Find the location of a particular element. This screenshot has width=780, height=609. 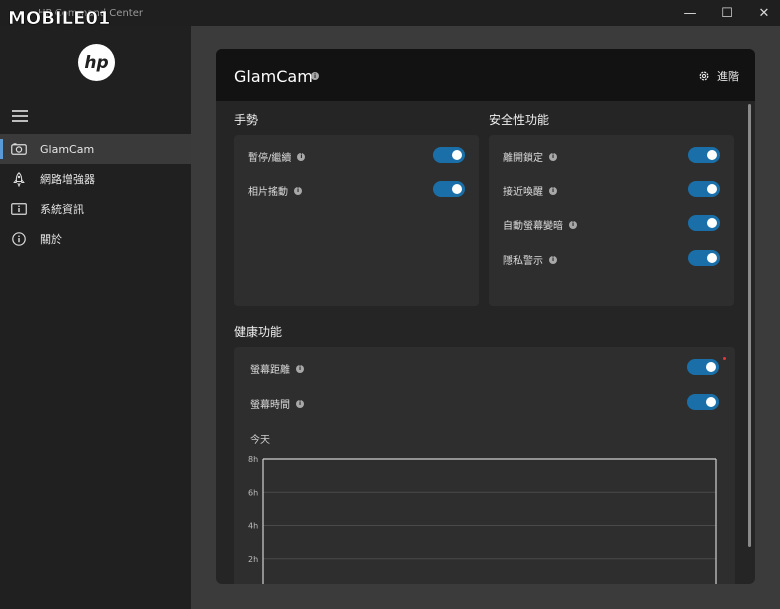

walk-away-lock-toggle is located at coordinates (704, 155).